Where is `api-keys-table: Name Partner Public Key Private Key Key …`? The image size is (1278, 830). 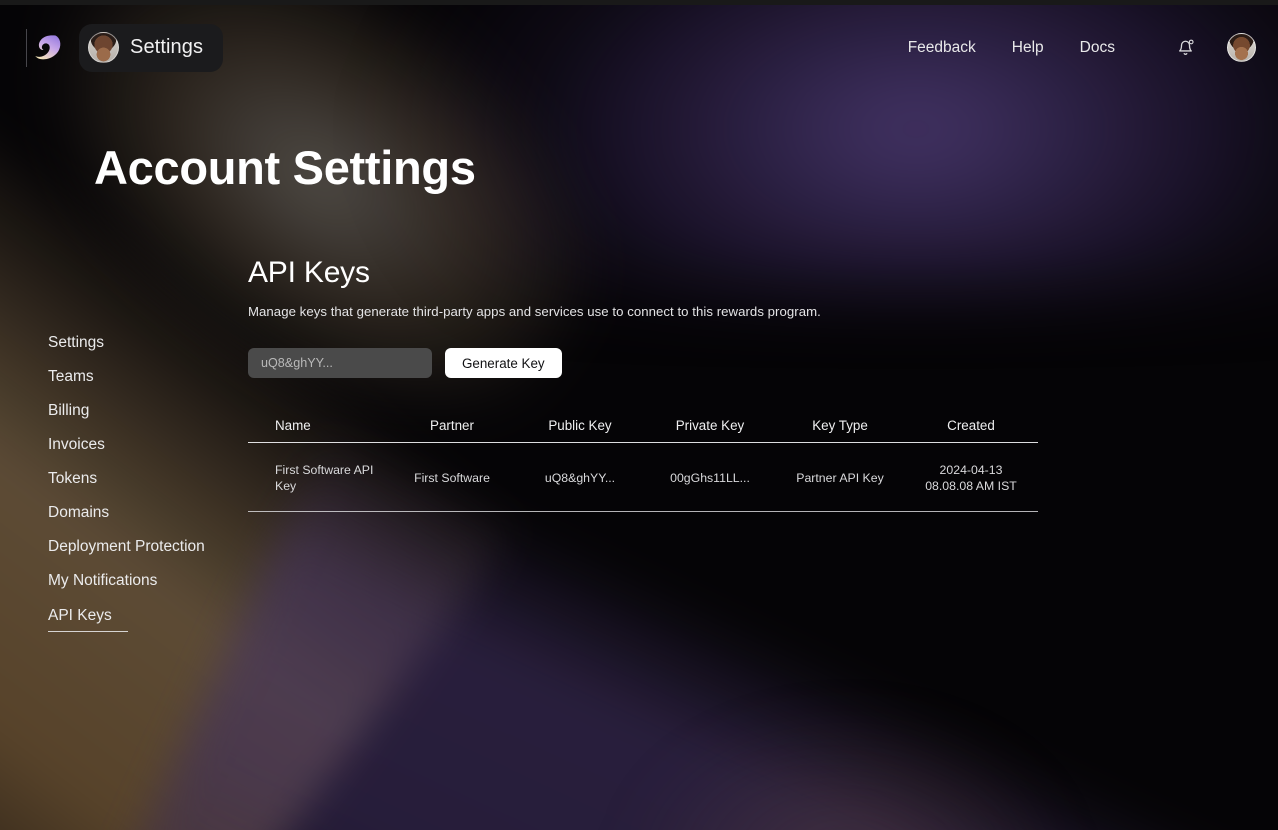 api-keys-table: Name Partner Public Key Private Key Key … is located at coordinates (643, 465).